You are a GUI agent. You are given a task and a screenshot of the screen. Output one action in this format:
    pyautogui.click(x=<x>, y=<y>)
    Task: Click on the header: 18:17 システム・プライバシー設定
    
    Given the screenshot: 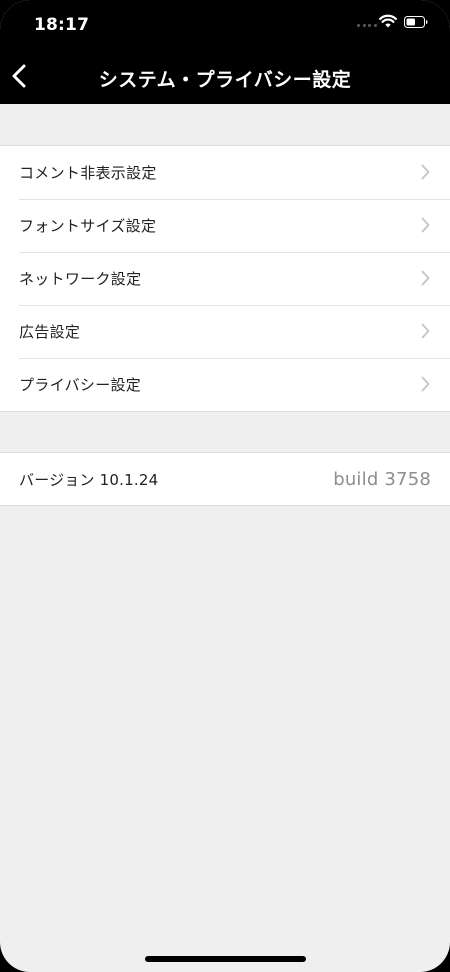 What is the action you would take?
    pyautogui.click(x=225, y=52)
    